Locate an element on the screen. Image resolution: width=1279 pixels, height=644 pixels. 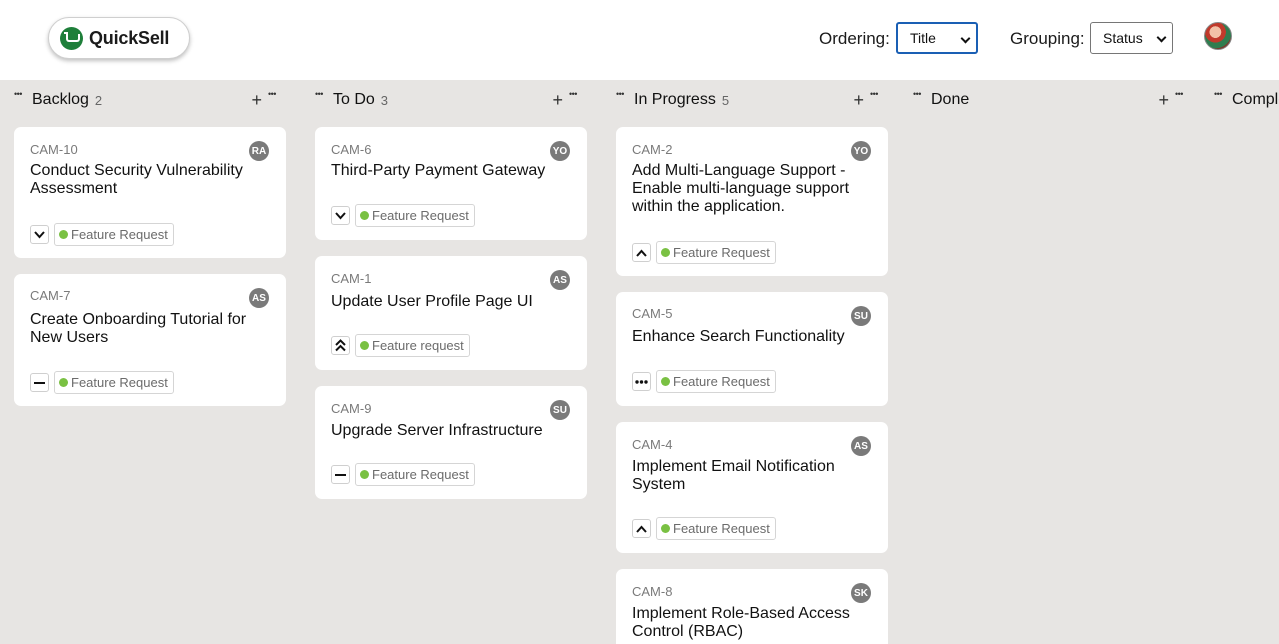
quicksell-logo: QuickSell is located at coordinates (119, 38).